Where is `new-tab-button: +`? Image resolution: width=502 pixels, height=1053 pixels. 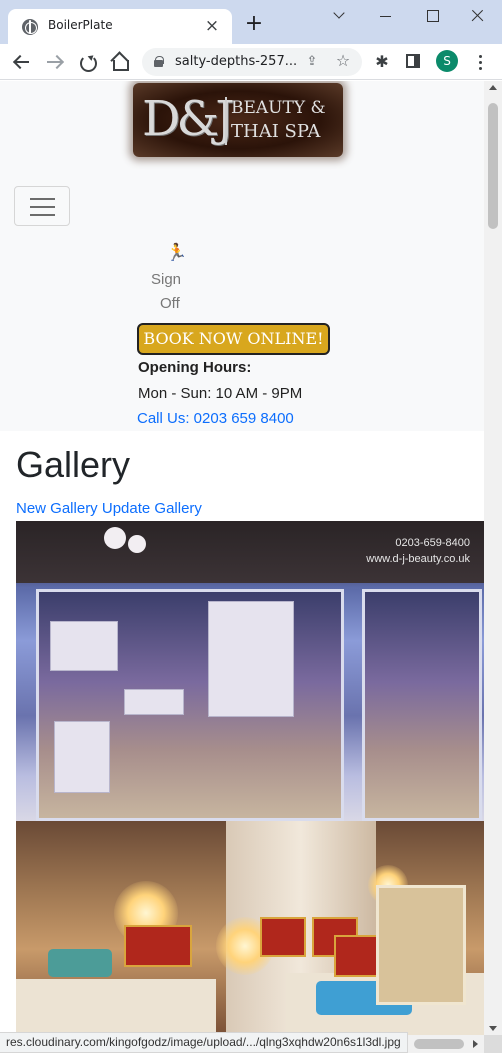 new-tab-button: + is located at coordinates (254, 24).